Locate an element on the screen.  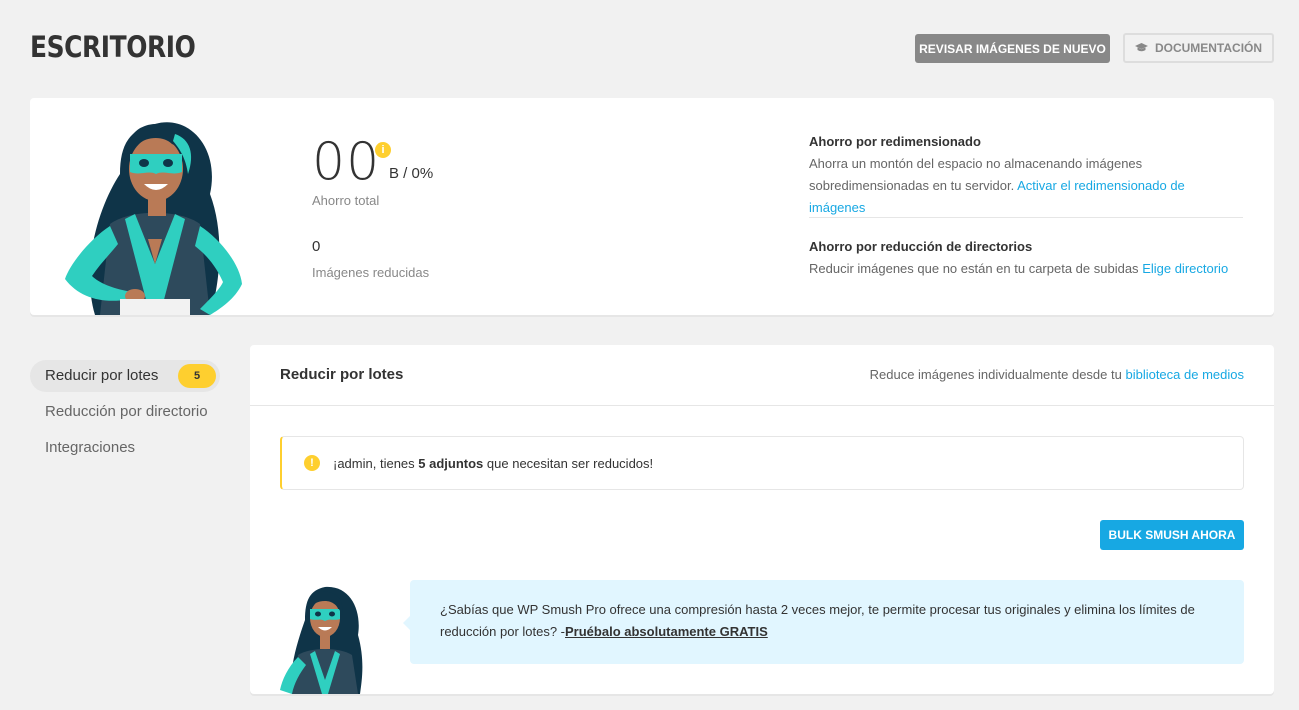
mascot-small-illustration is located at coordinates (321, 640).